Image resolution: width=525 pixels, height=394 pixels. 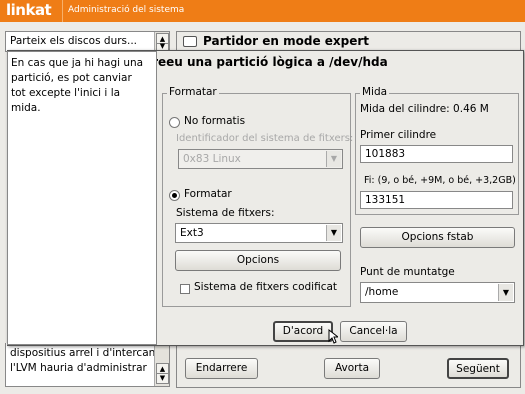 I want to click on mount-point-label: Punt de muntatge, so click(x=407, y=272).